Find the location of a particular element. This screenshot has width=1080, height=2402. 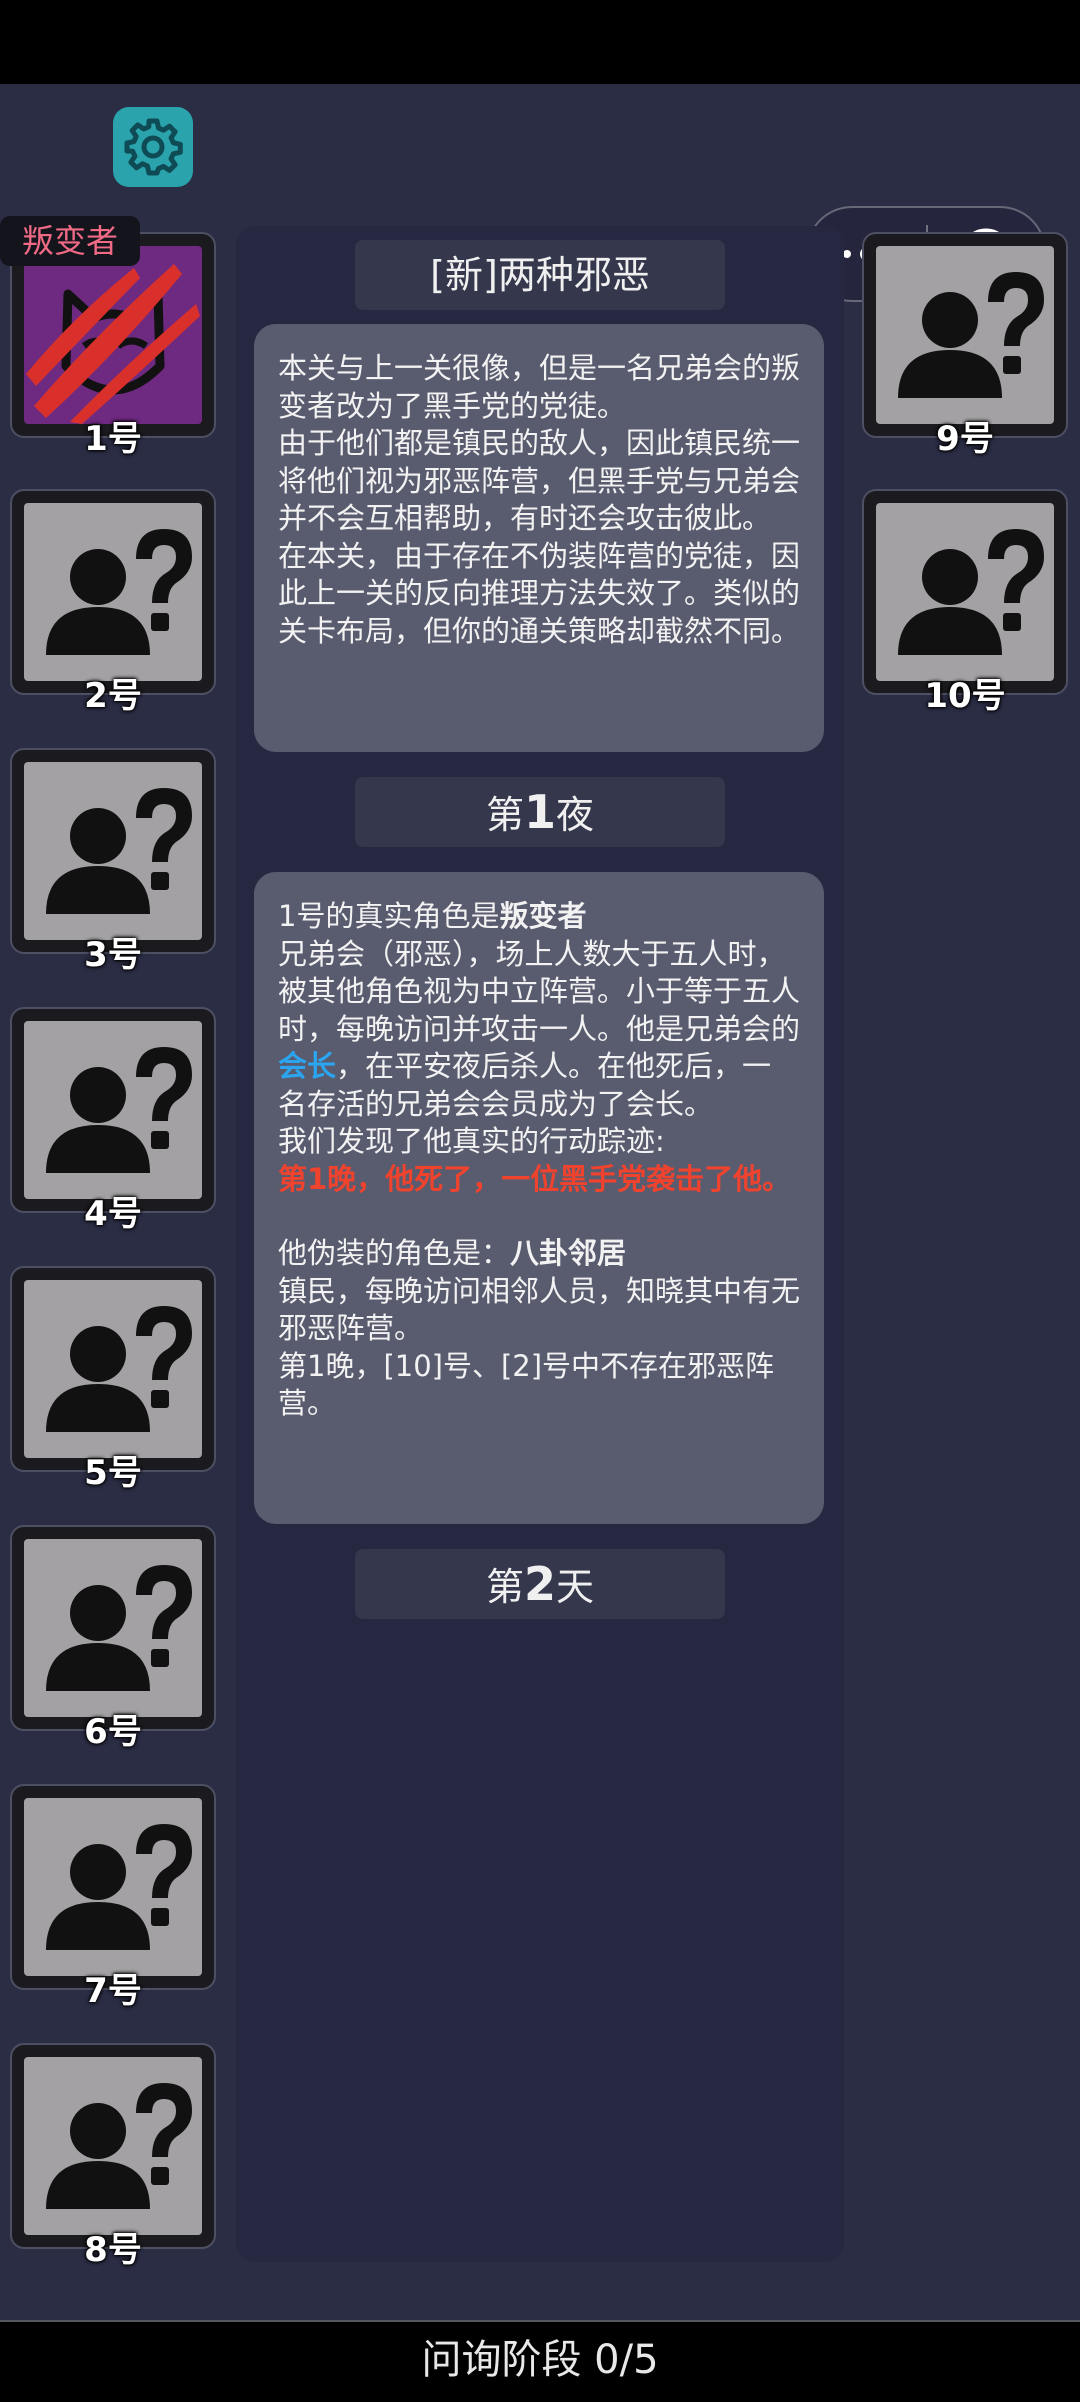

night-1-banner: 第1夜 is located at coordinates (540, 812).